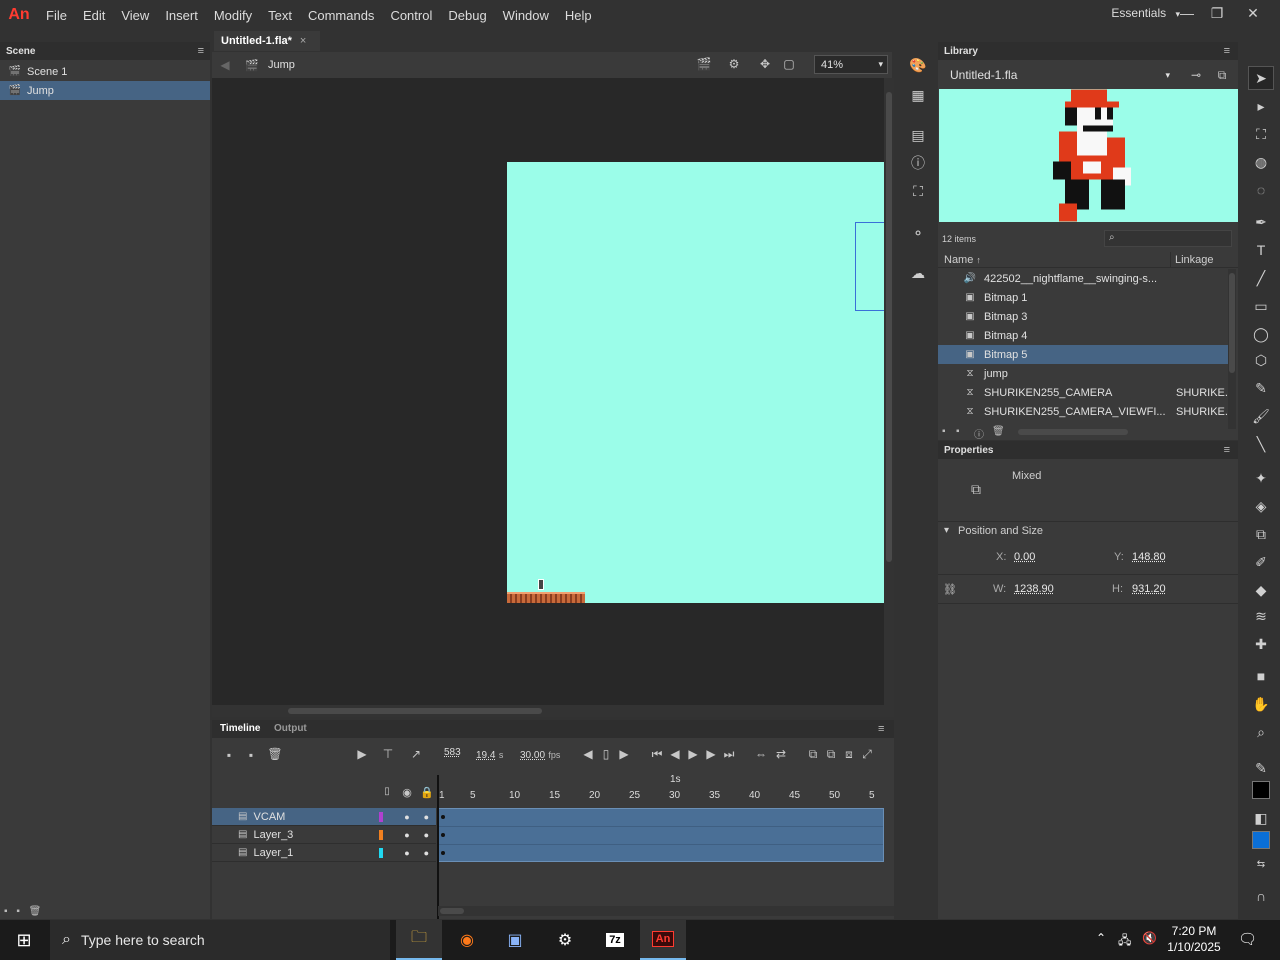  What do you see at coordinates (666, 911) in the screenshot?
I see `timeline-hscrollbar` at bounding box center [666, 911].